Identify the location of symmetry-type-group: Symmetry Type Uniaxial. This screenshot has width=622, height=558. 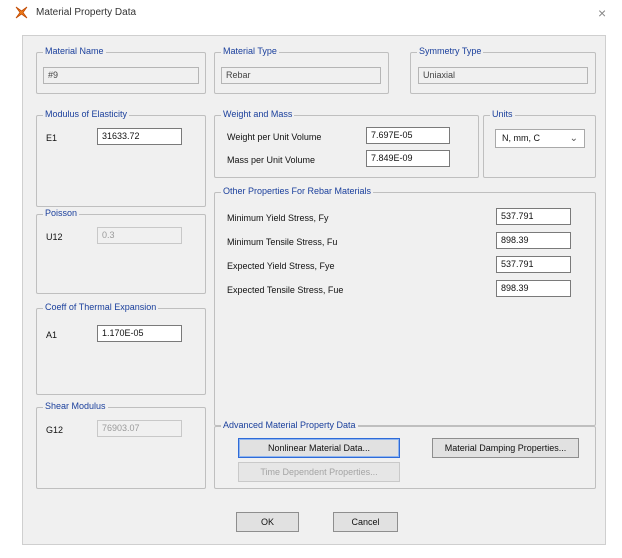
(503, 70).